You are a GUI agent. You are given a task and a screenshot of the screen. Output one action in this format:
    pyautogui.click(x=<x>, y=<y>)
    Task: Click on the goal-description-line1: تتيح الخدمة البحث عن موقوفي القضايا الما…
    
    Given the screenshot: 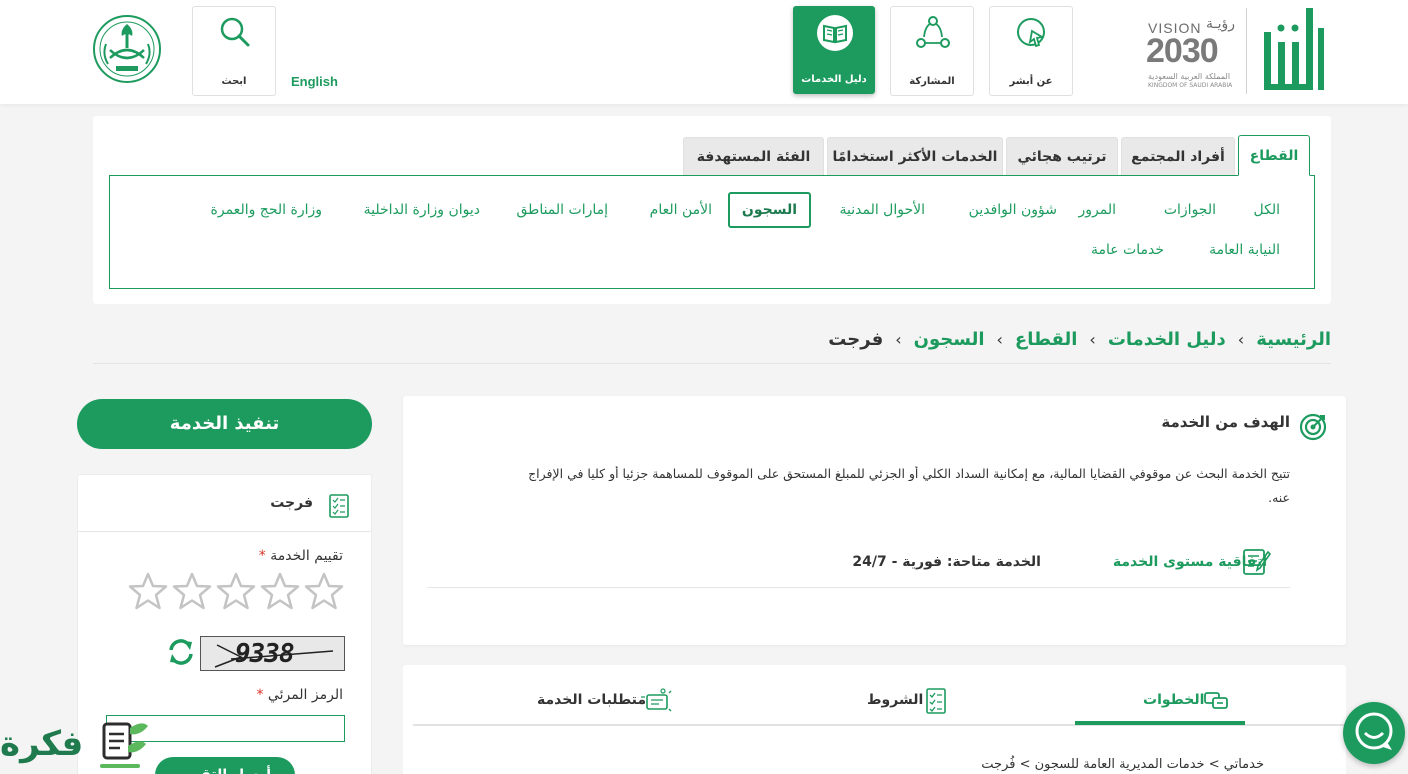 What is the action you would take?
    pyautogui.click(x=909, y=473)
    